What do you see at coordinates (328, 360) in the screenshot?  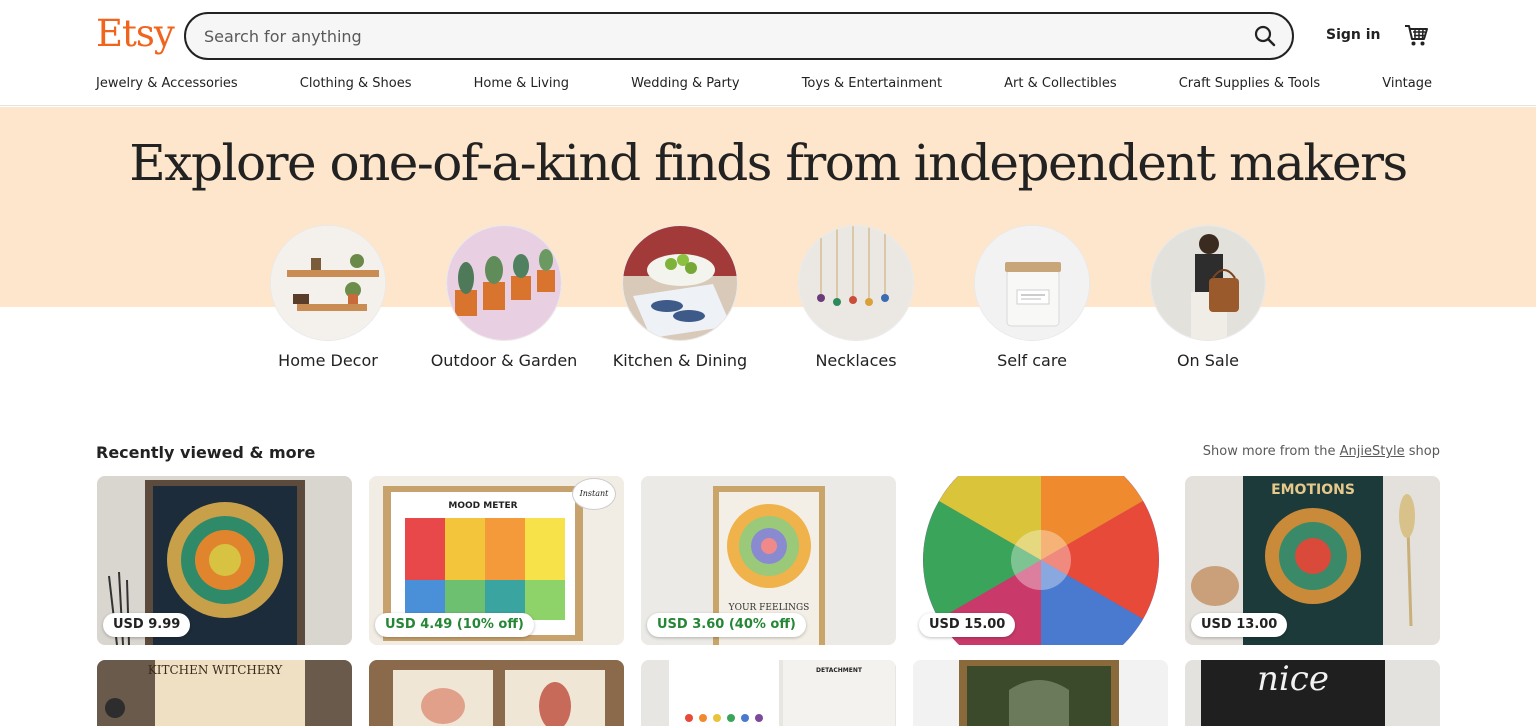 I see `category-label: Home Decor` at bounding box center [328, 360].